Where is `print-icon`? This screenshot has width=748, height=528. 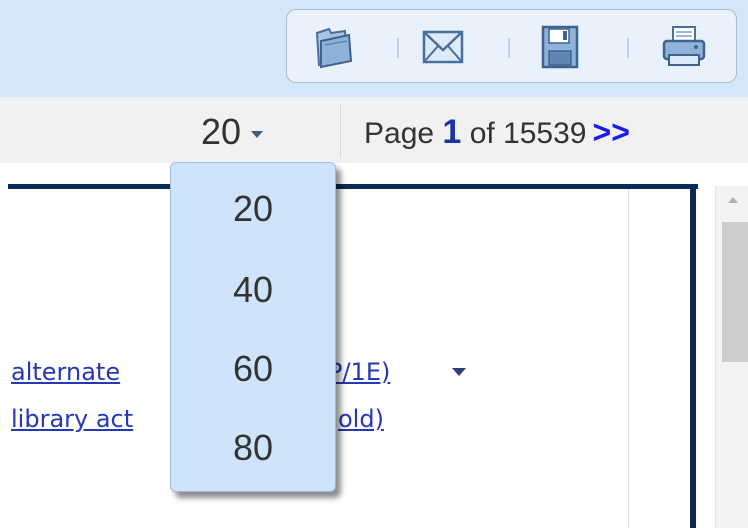 print-icon is located at coordinates (684, 46).